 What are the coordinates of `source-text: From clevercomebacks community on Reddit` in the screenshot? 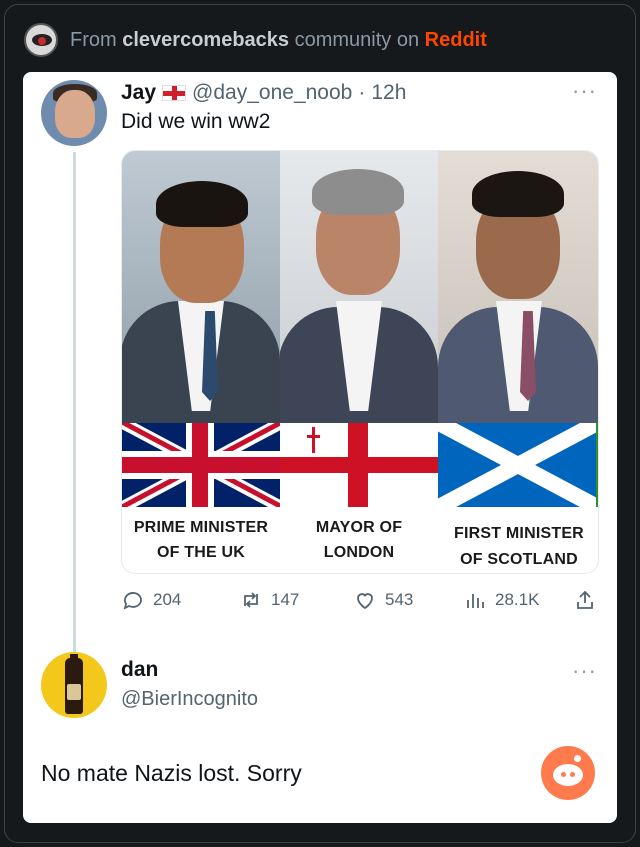 It's located at (278, 40).